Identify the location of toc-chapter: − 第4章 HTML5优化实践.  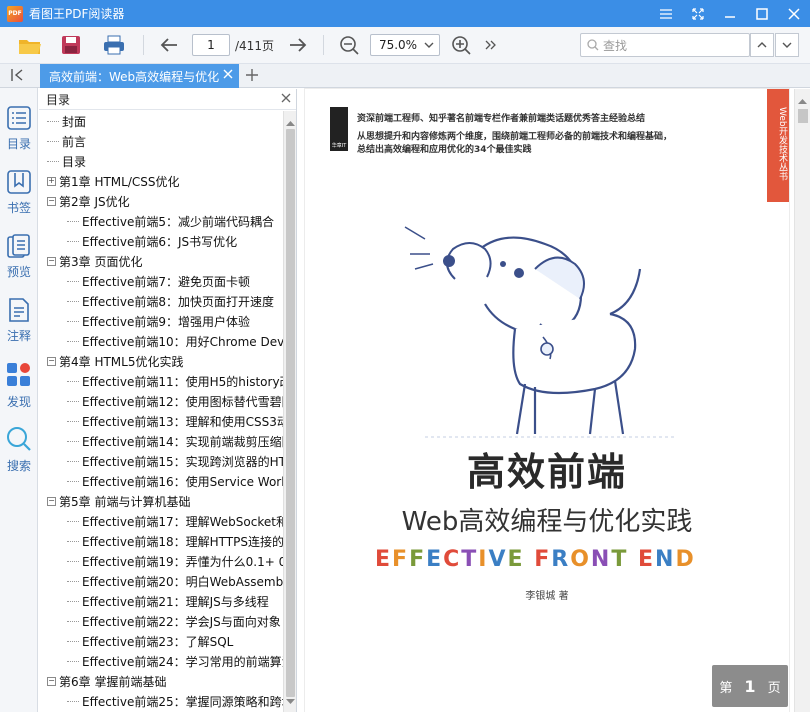
(115, 361).